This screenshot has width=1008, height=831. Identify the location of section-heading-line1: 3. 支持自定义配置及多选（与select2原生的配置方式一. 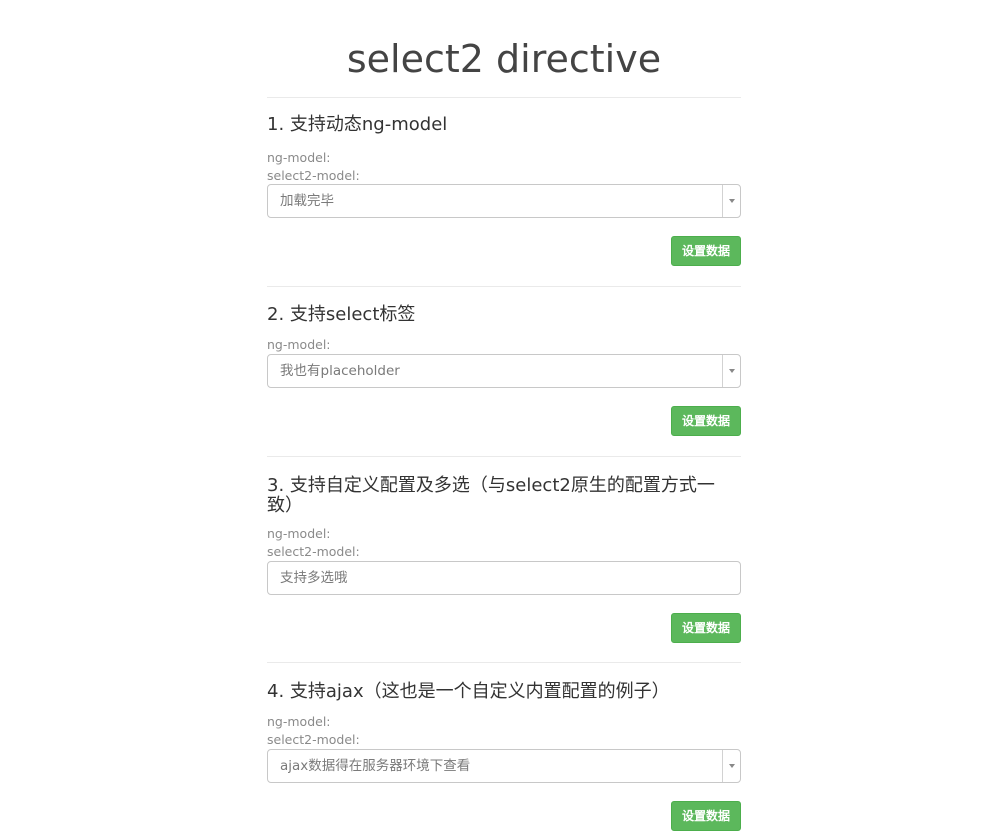
(491, 485).